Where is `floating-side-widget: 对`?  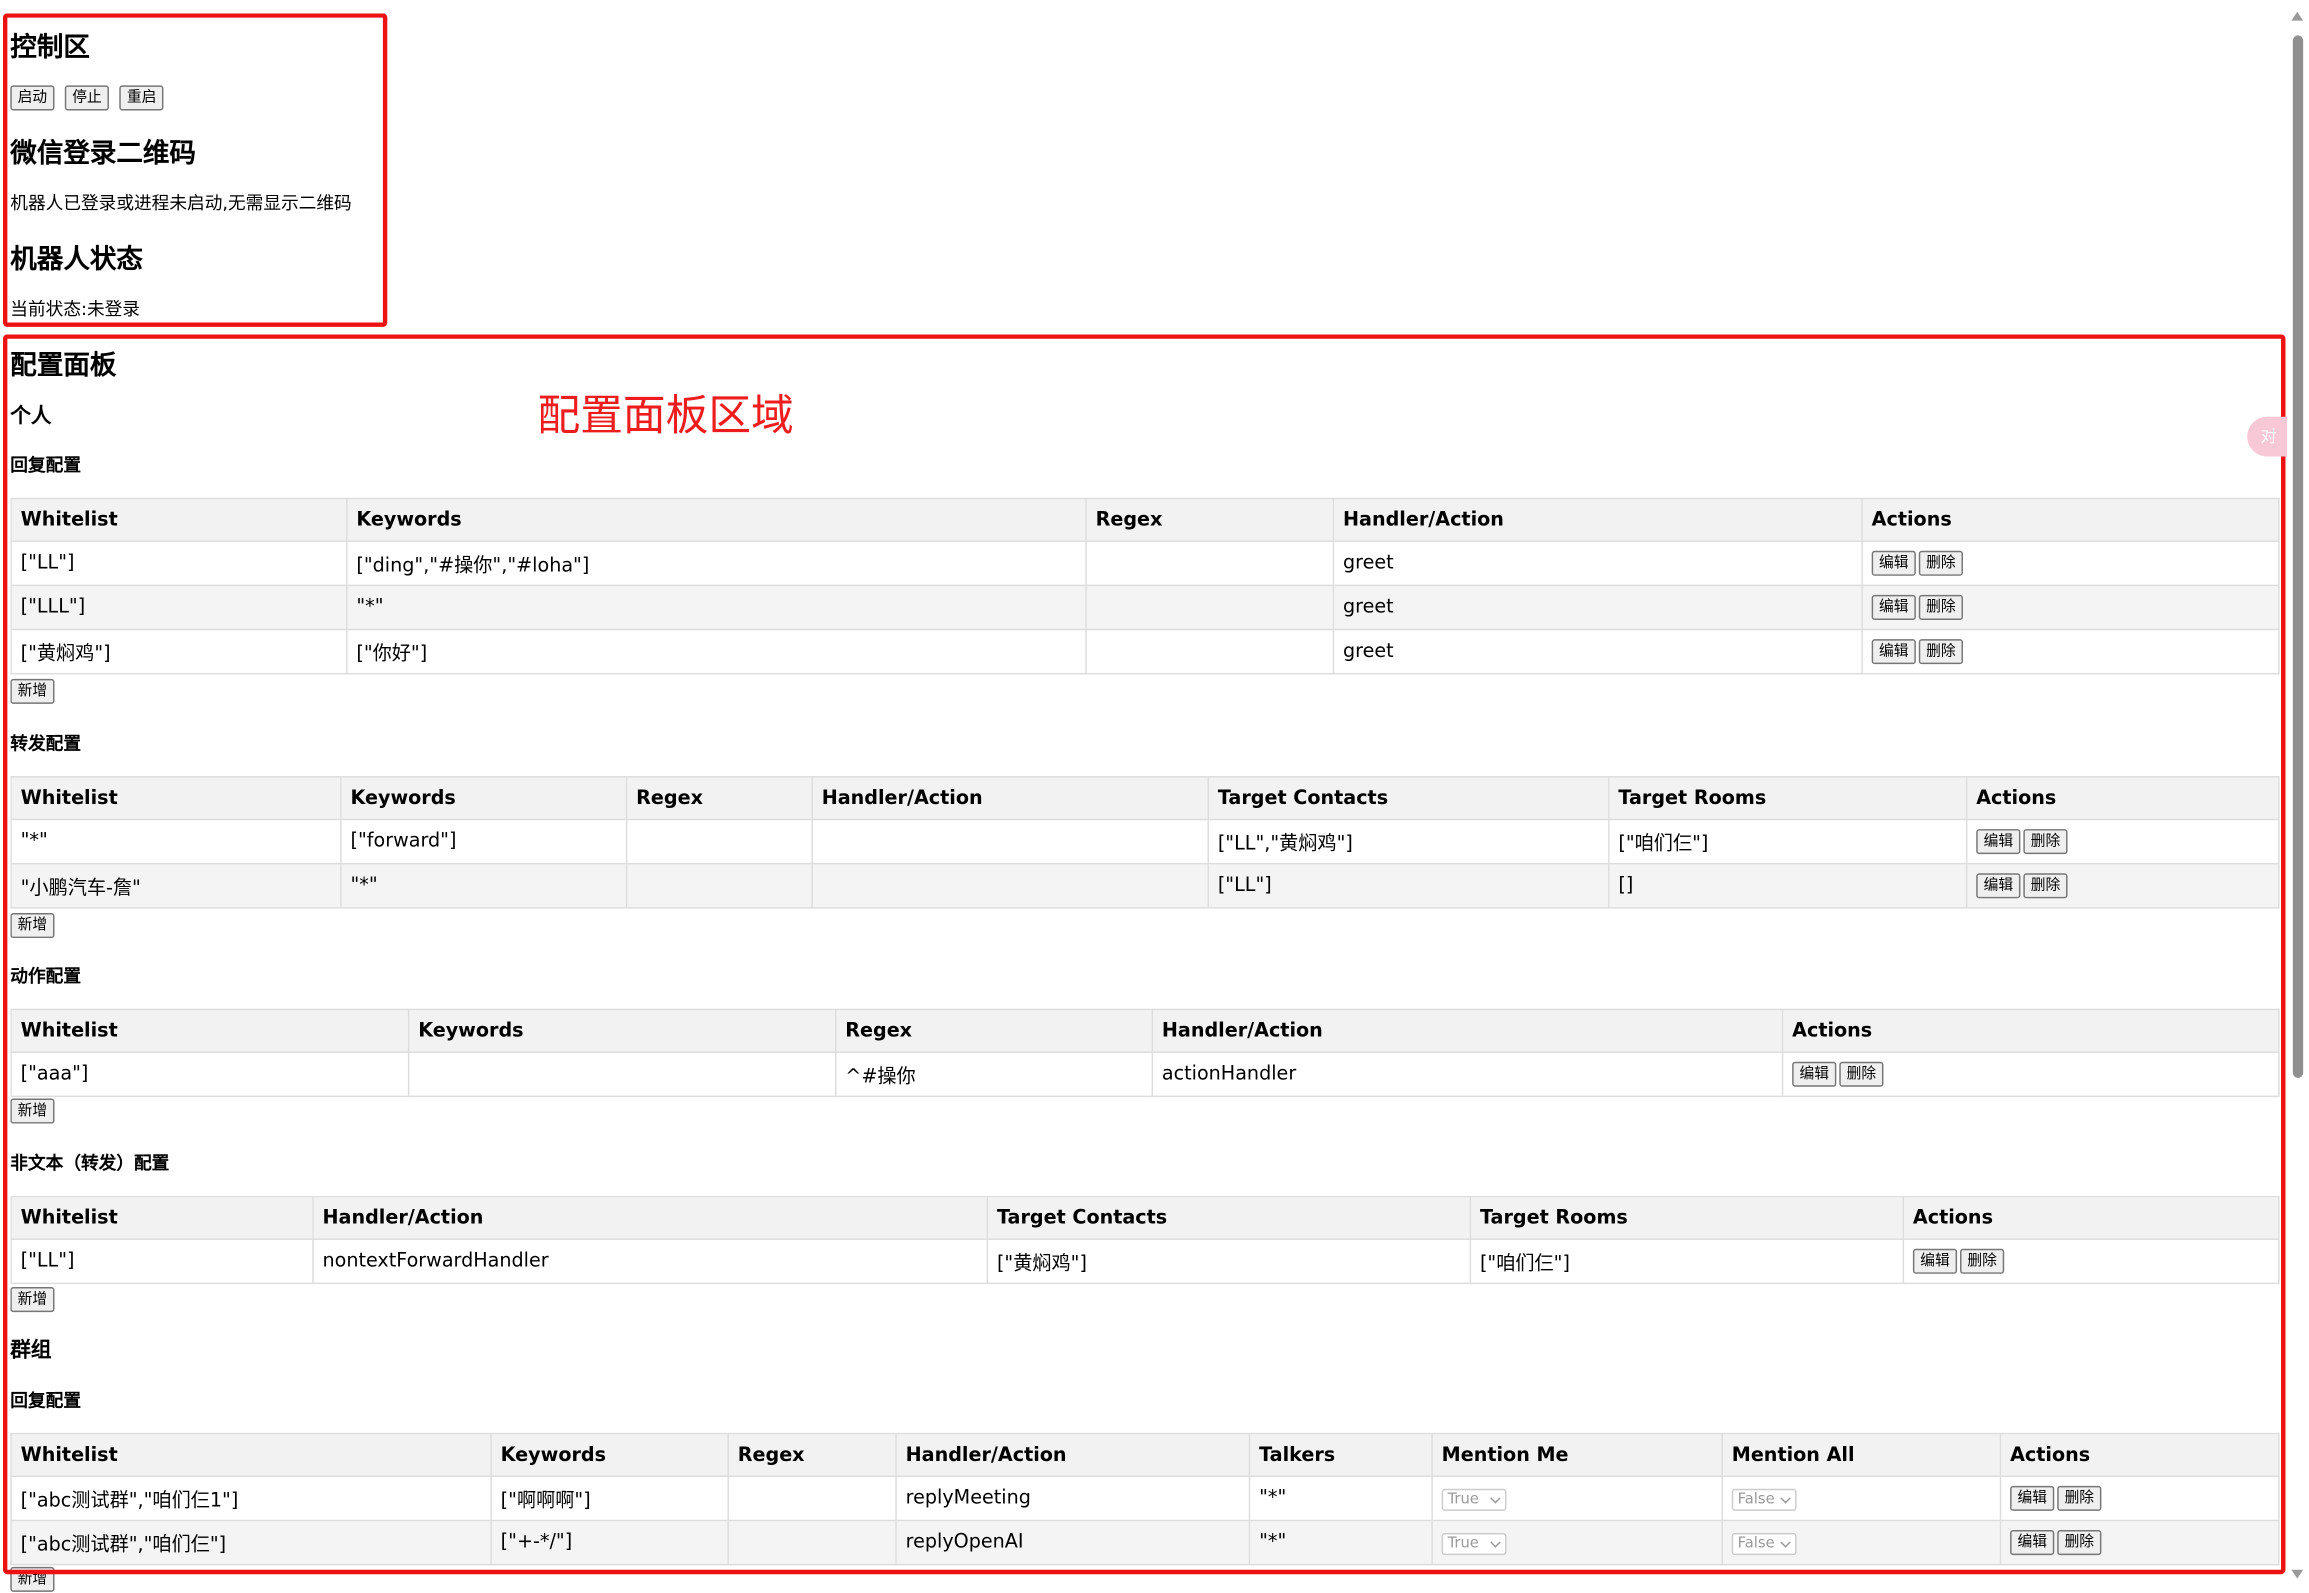
floating-side-widget: 对 is located at coordinates (2269, 436).